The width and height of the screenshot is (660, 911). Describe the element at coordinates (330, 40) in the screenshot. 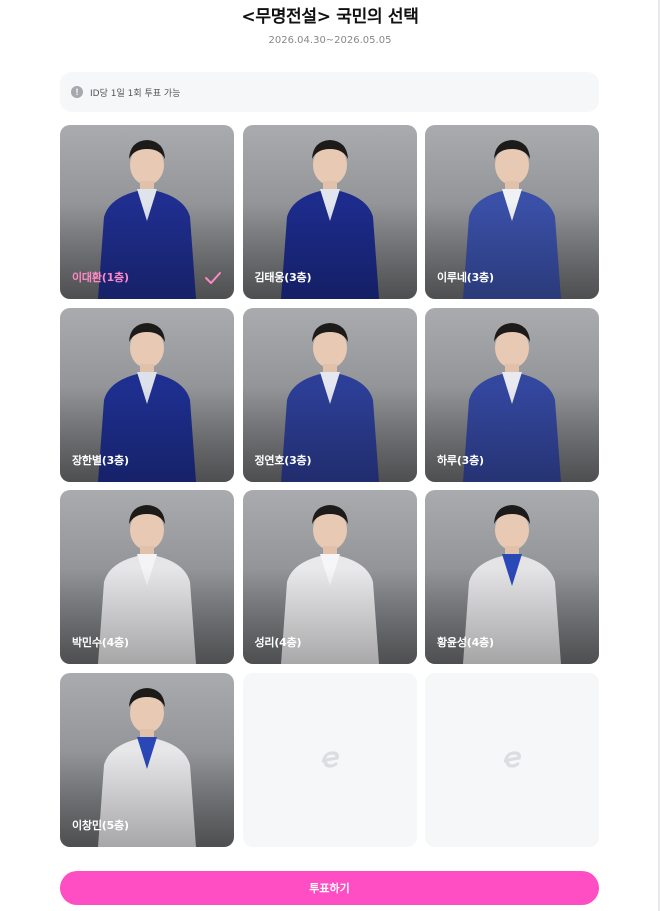

I see `vote-period: 2026.04.30~2026.05.05` at that location.